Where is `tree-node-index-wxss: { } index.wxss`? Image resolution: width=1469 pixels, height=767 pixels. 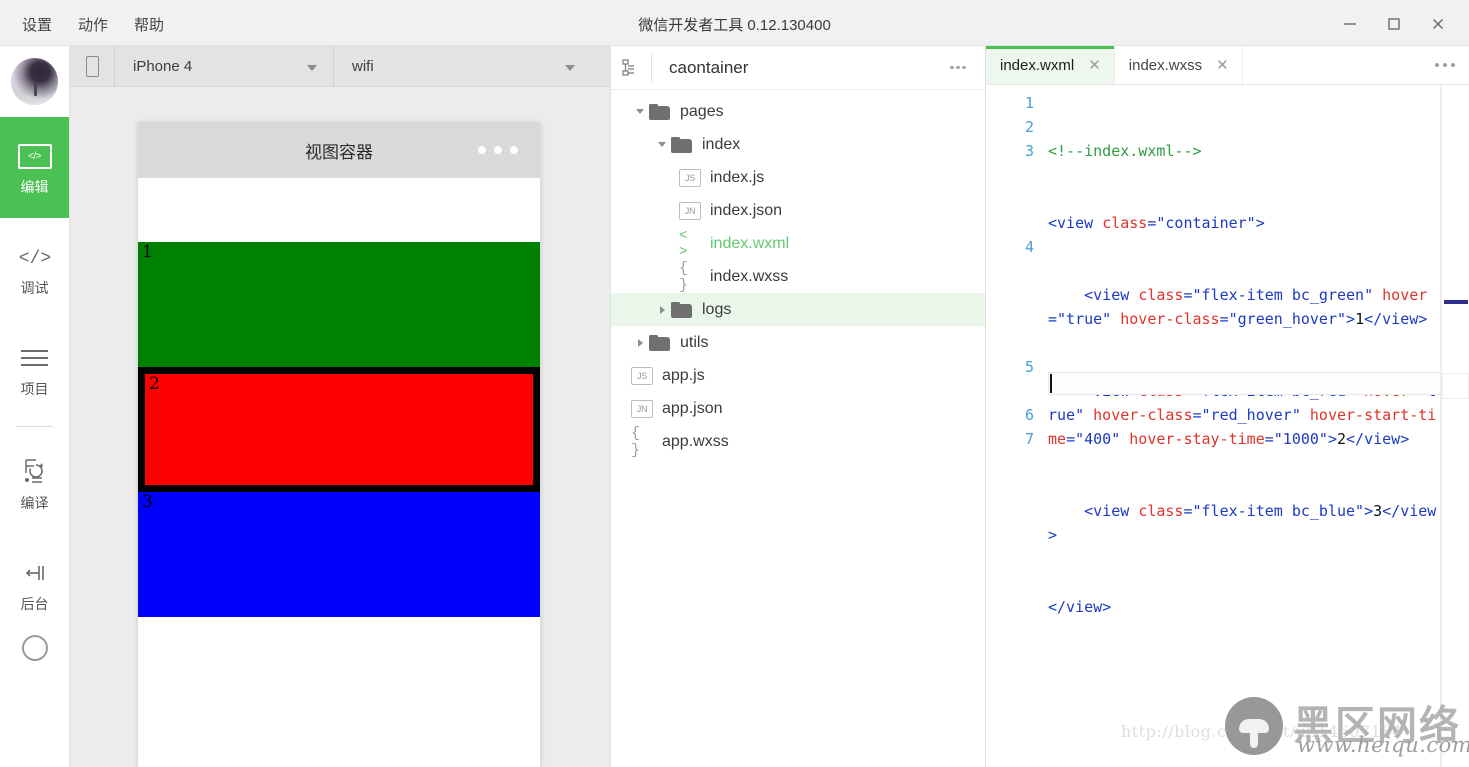
tree-node-index-wxss: { } index.wxss is located at coordinates (798, 277).